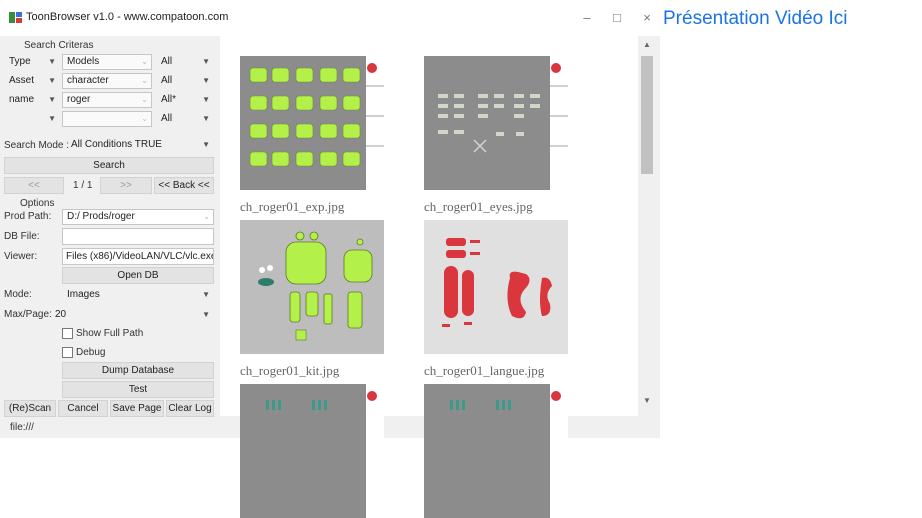  Describe the element at coordinates (138, 370) in the screenshot. I see `dump-database-button: Dump Database` at that location.